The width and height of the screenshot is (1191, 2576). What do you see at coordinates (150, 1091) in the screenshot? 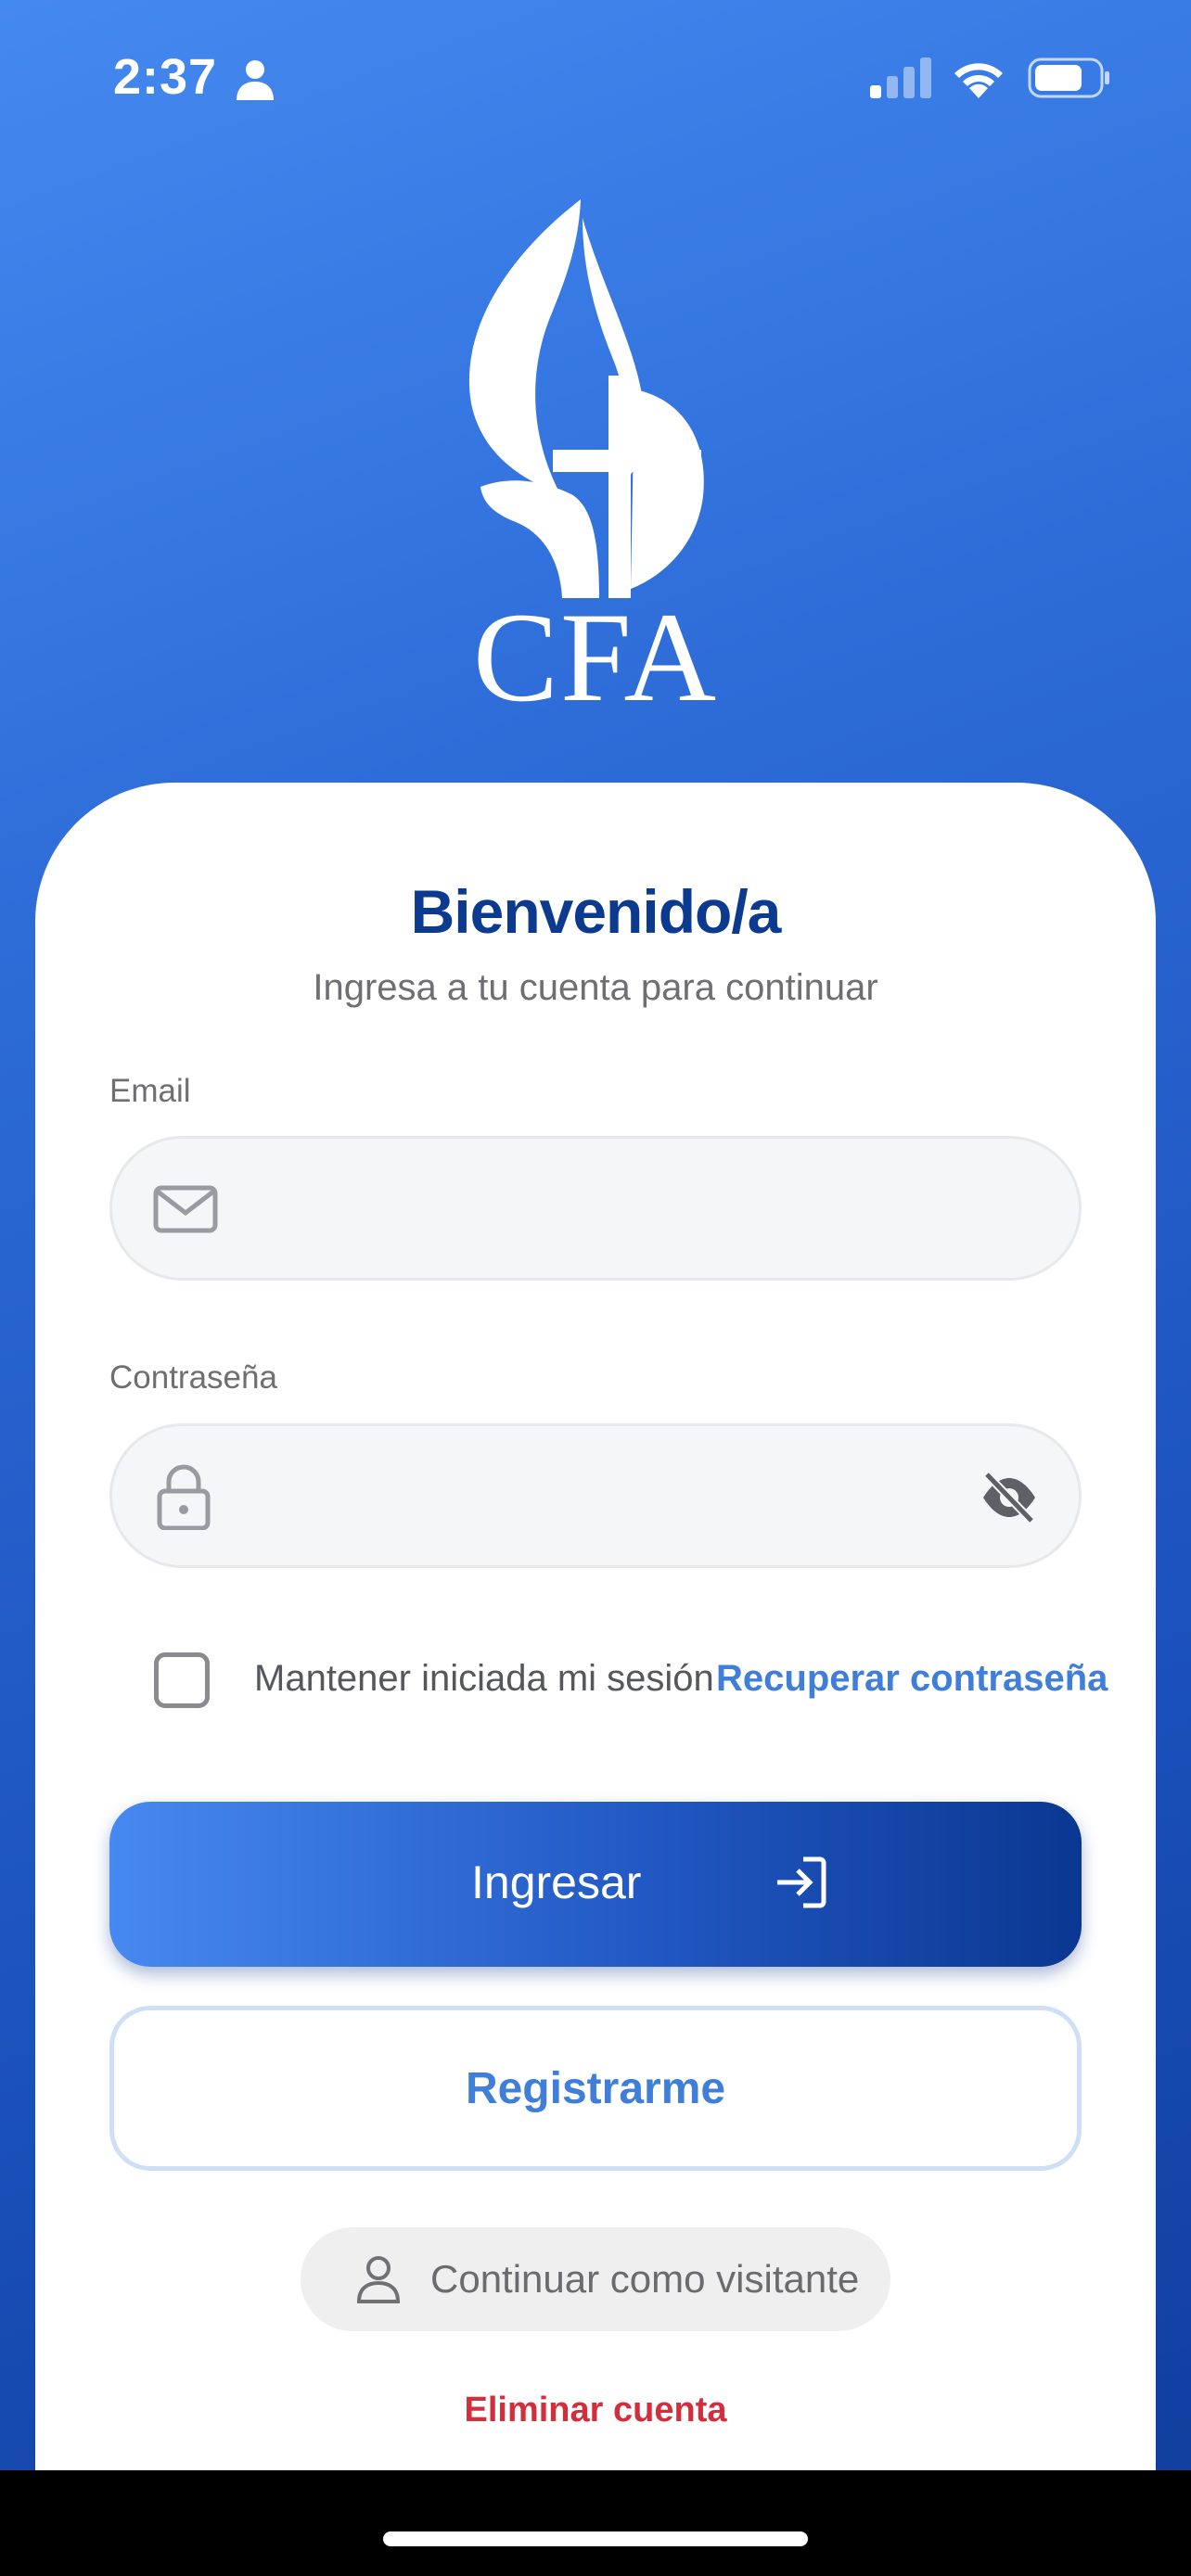
I see `email-label: Email` at bounding box center [150, 1091].